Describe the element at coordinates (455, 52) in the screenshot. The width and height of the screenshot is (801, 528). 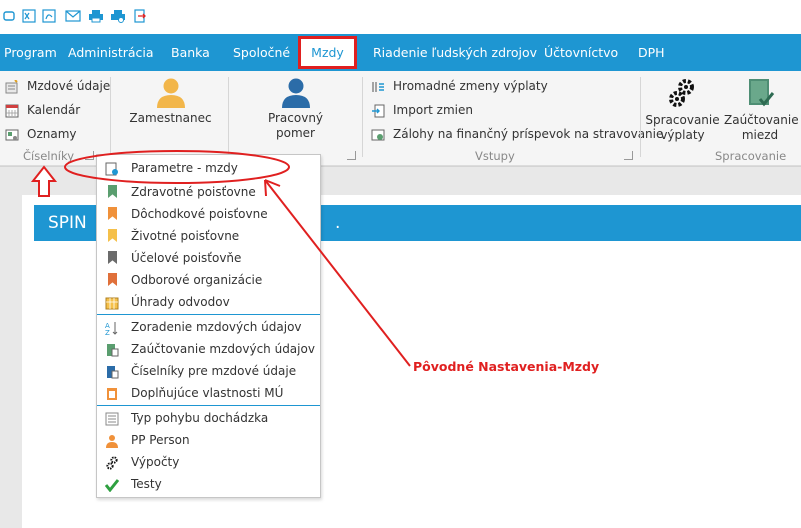
I see `tab-riadenie-ludskych-zdrojov: Riadenie ľudských zdrojov` at that location.